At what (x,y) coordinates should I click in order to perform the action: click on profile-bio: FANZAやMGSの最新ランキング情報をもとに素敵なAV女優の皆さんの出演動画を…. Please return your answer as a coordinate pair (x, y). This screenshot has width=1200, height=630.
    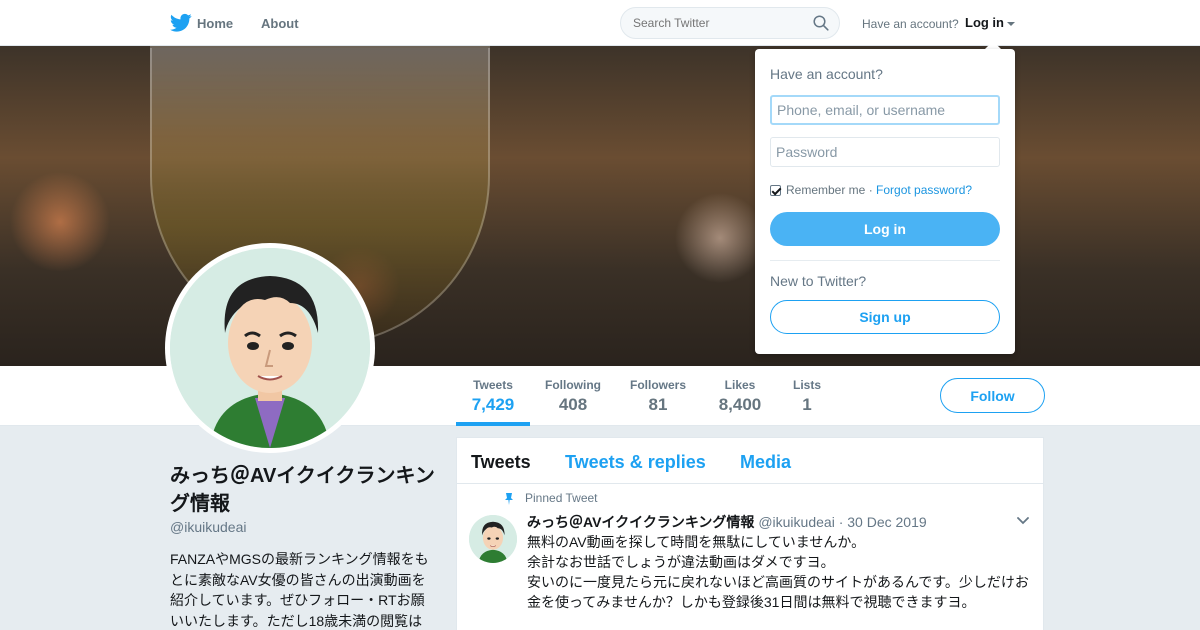
    Looking at the image, I should click on (299, 590).